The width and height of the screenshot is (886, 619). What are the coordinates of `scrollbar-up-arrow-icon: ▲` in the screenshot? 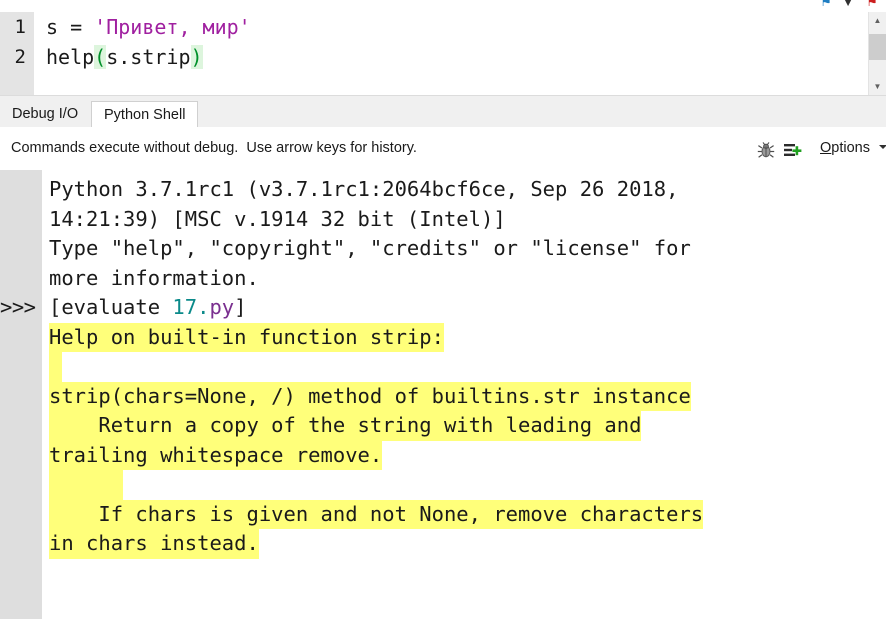 It's located at (877, 20).